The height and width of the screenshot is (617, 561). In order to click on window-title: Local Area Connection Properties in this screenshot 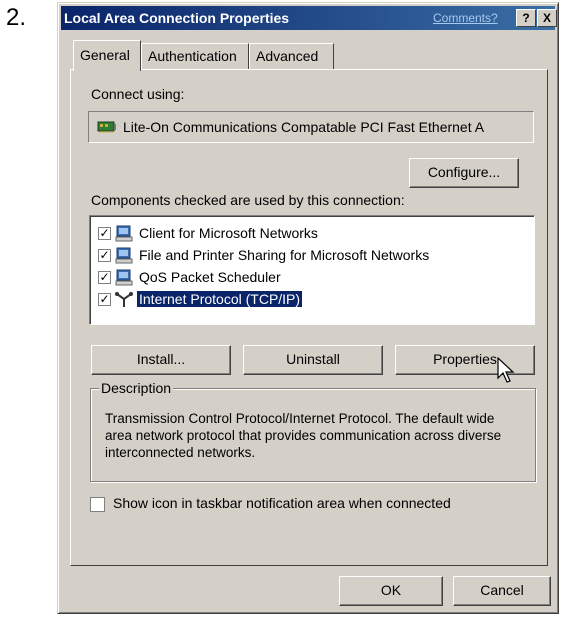, I will do `click(177, 18)`.